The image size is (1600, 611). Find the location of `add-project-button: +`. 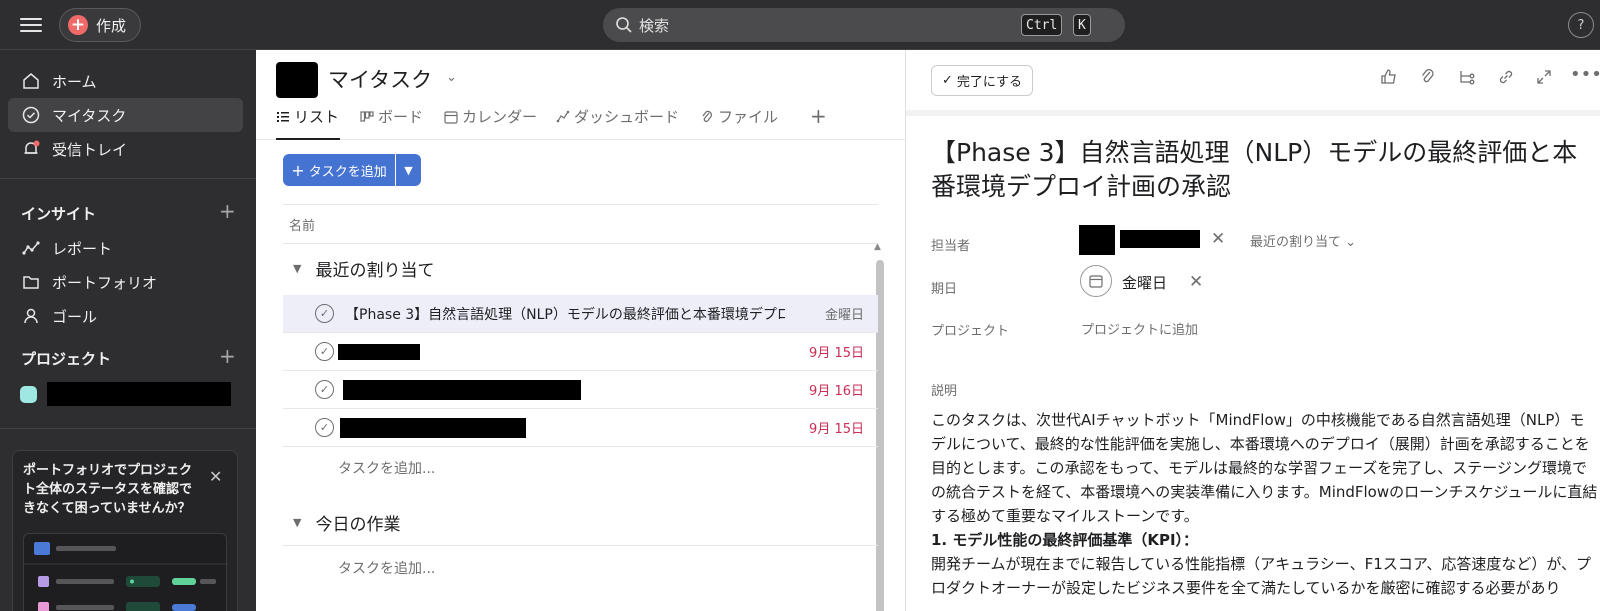

add-project-button: + is located at coordinates (227, 356).